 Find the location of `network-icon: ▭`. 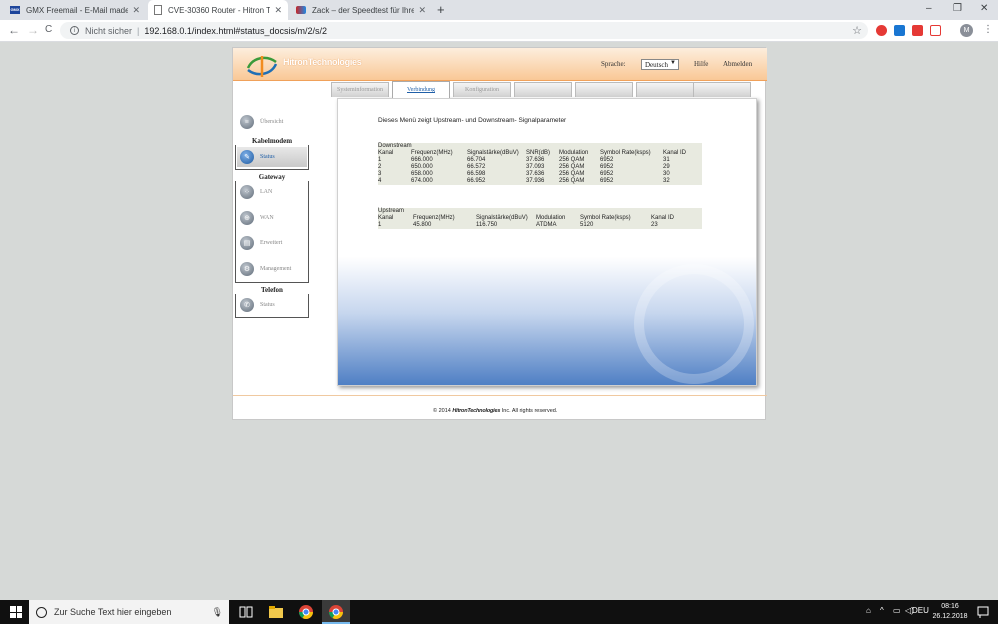

network-icon: ▭ is located at coordinates (897, 610).